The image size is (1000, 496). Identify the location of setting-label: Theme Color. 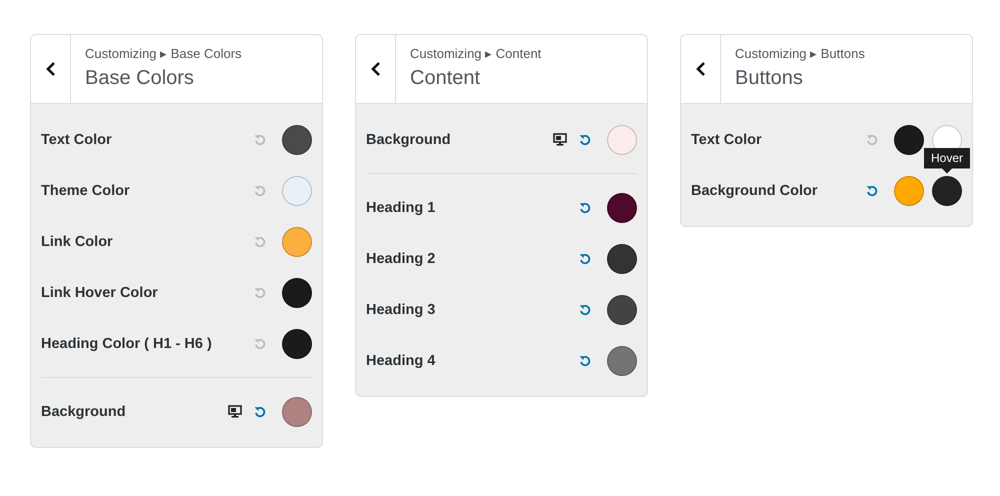
(85, 190).